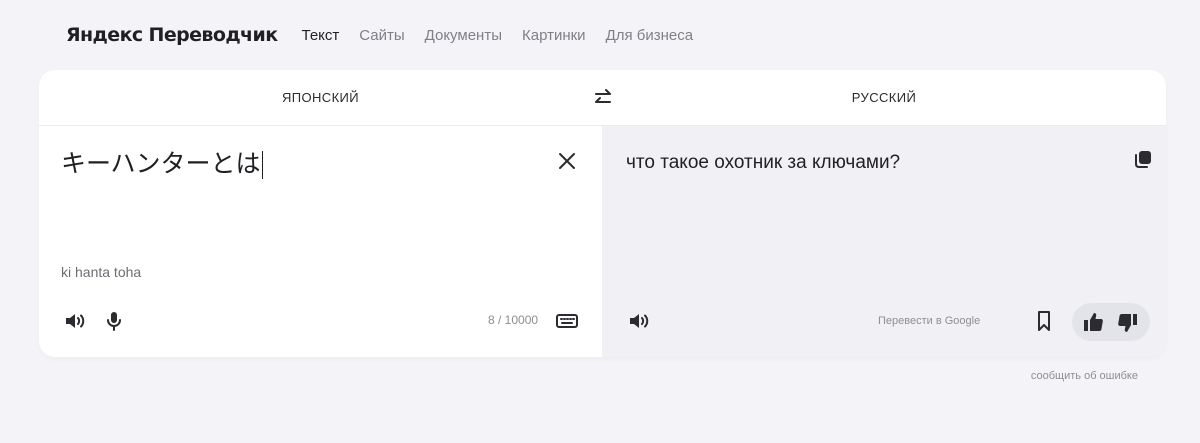 The image size is (1200, 443). I want to click on keyboard-icon, so click(567, 321).